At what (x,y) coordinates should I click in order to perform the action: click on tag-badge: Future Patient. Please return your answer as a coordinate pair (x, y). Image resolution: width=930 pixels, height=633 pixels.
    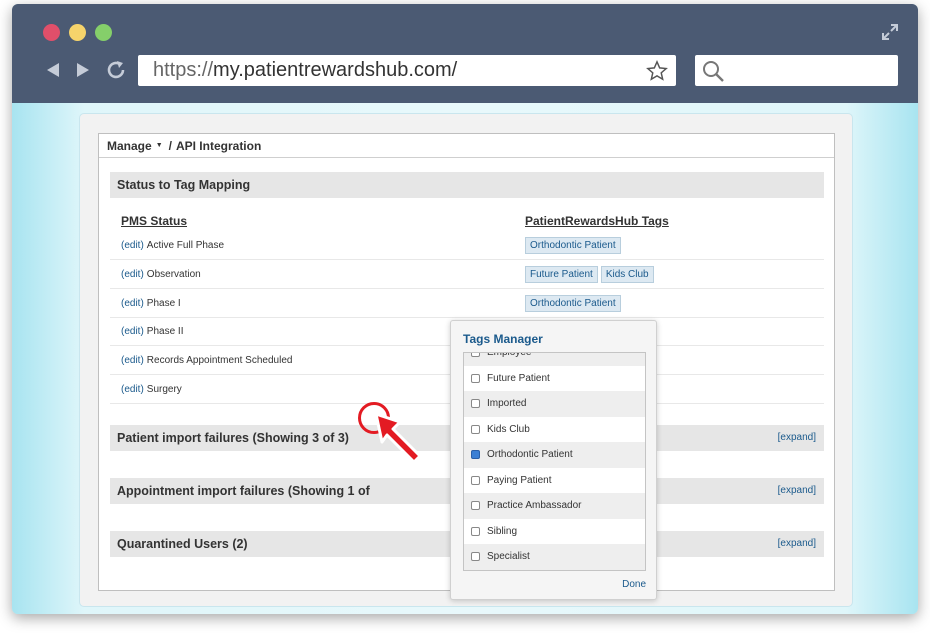
    Looking at the image, I should click on (561, 274).